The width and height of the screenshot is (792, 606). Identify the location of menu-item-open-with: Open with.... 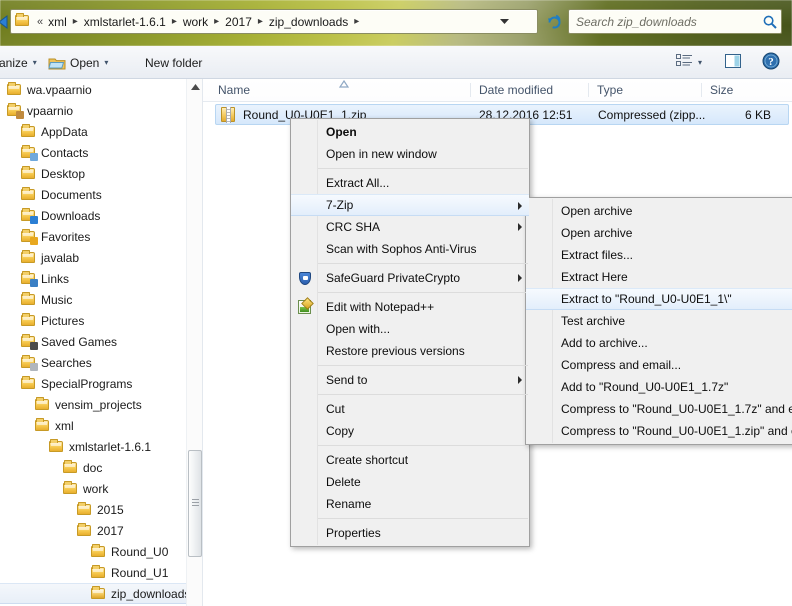
(410, 329).